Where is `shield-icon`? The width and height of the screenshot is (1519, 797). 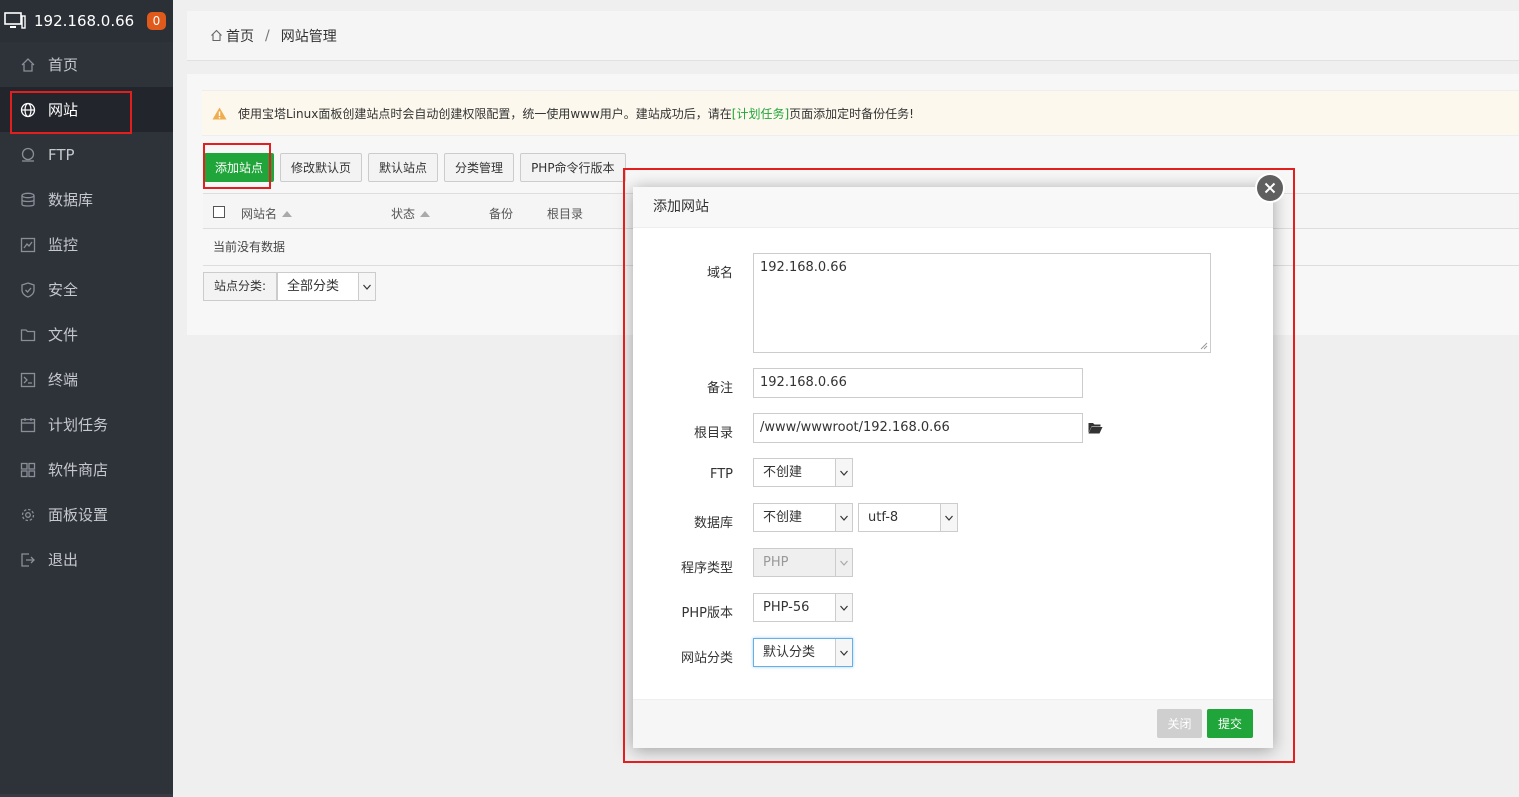 shield-icon is located at coordinates (28, 289).